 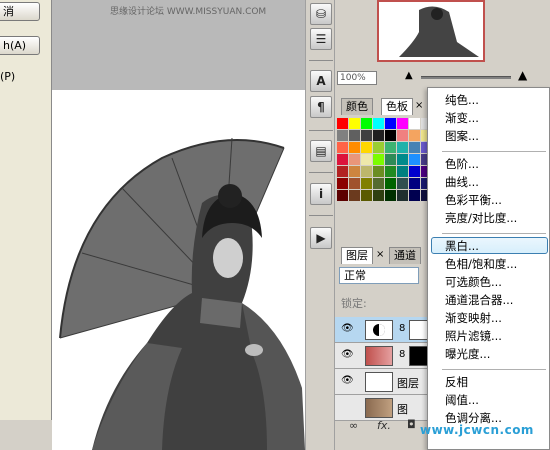 What do you see at coordinates (456, 382) in the screenshot?
I see `menu-item: 反相` at bounding box center [456, 382].